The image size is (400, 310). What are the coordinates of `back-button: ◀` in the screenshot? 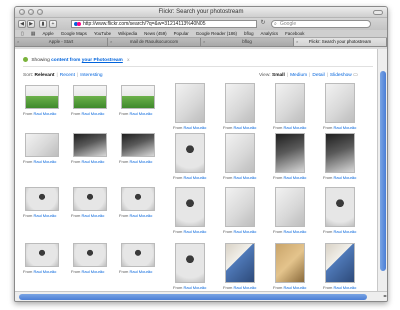 It's located at (22, 24).